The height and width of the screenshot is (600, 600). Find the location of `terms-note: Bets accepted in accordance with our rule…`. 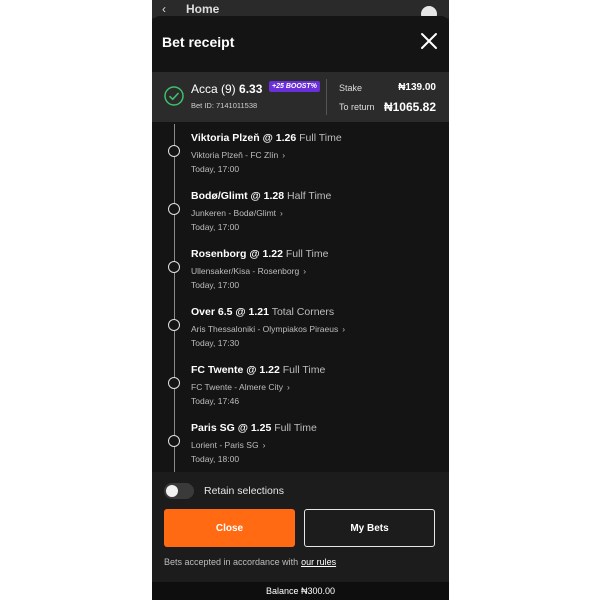

terms-note: Bets accepted in accordance with our rule… is located at coordinates (250, 562).